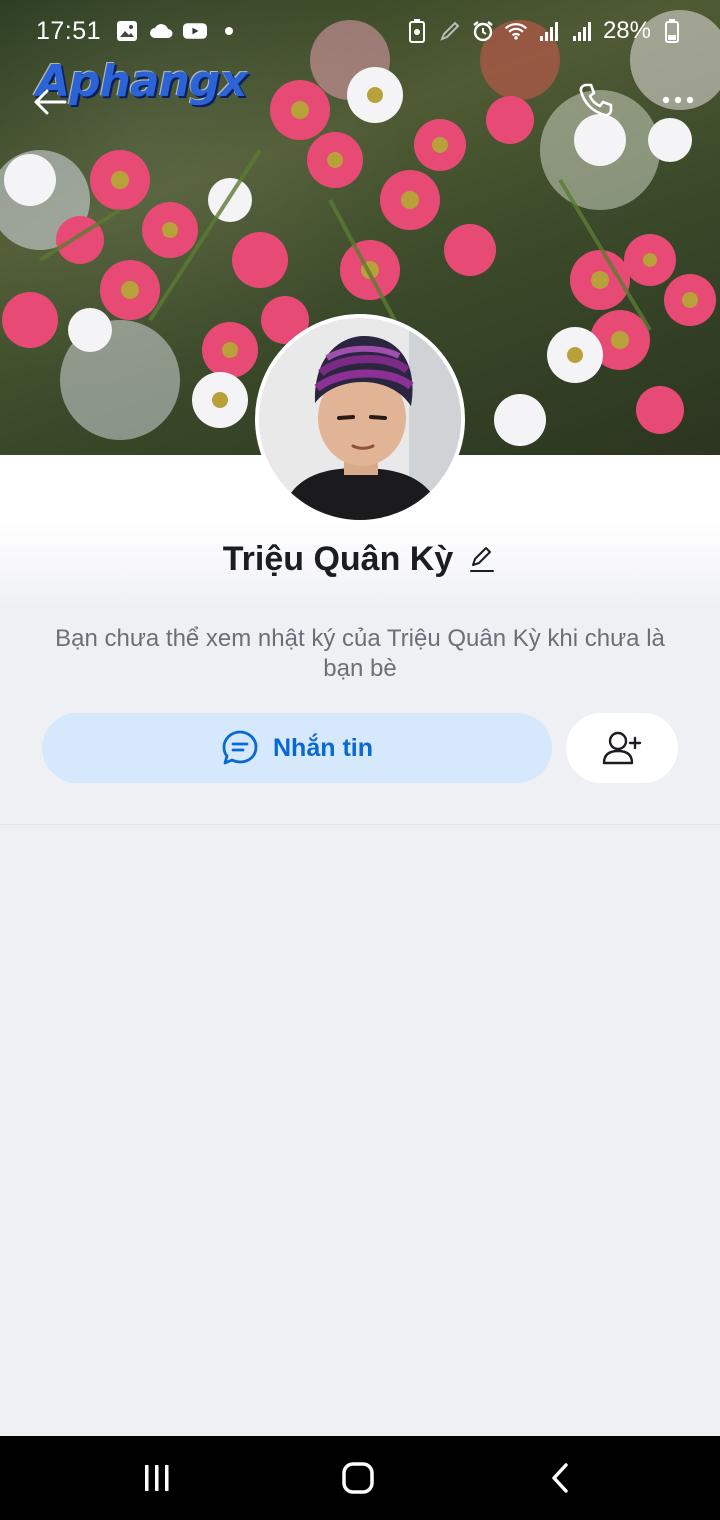 This screenshot has width=720, height=1520. Describe the element at coordinates (672, 31) in the screenshot. I see `battery-icon` at that location.